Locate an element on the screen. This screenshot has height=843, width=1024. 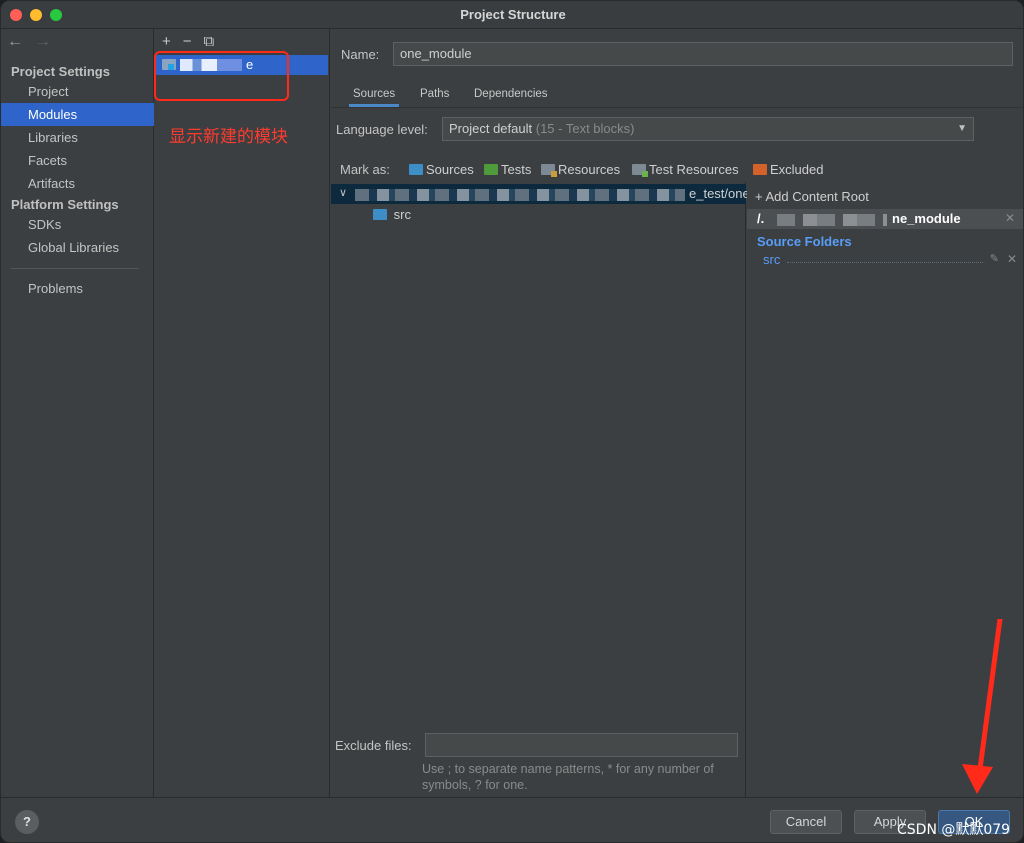
tab-sources: Sources is located at coordinates (374, 94).